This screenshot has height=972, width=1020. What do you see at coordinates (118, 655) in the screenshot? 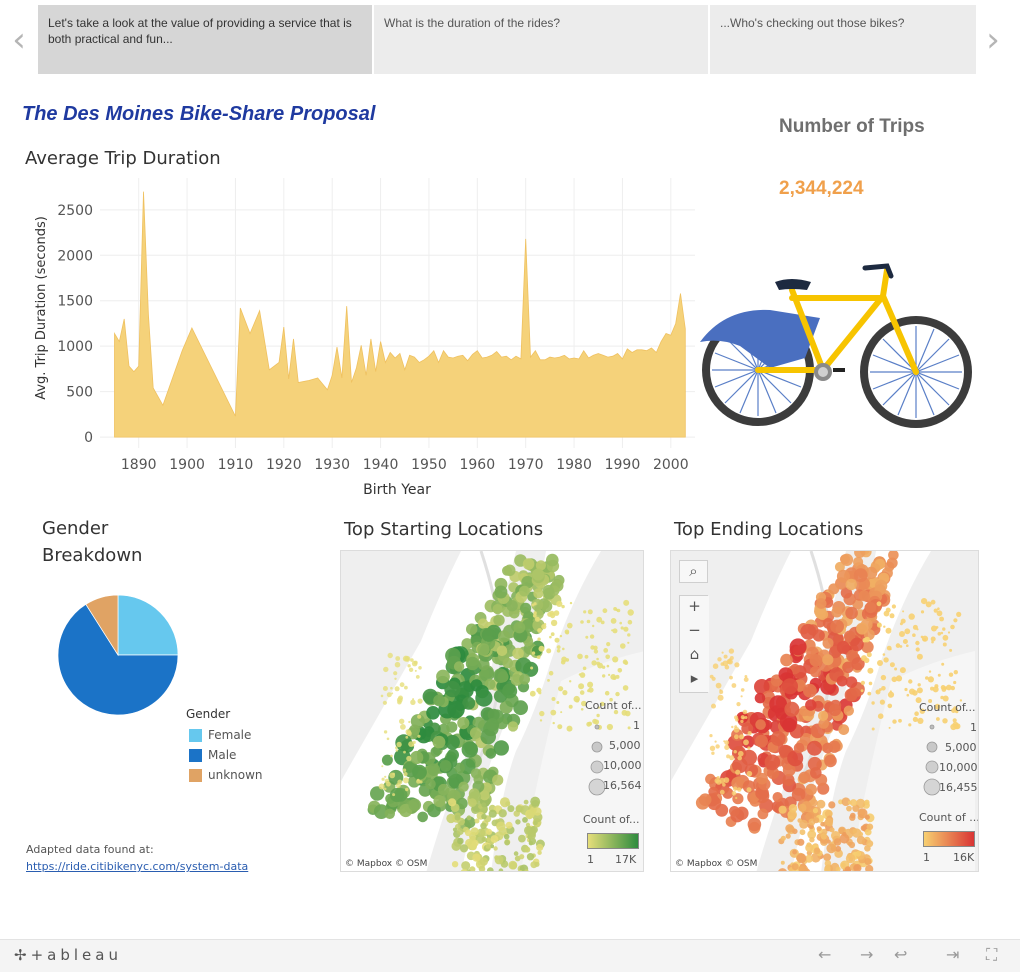
I see `gender-pie-chart` at bounding box center [118, 655].